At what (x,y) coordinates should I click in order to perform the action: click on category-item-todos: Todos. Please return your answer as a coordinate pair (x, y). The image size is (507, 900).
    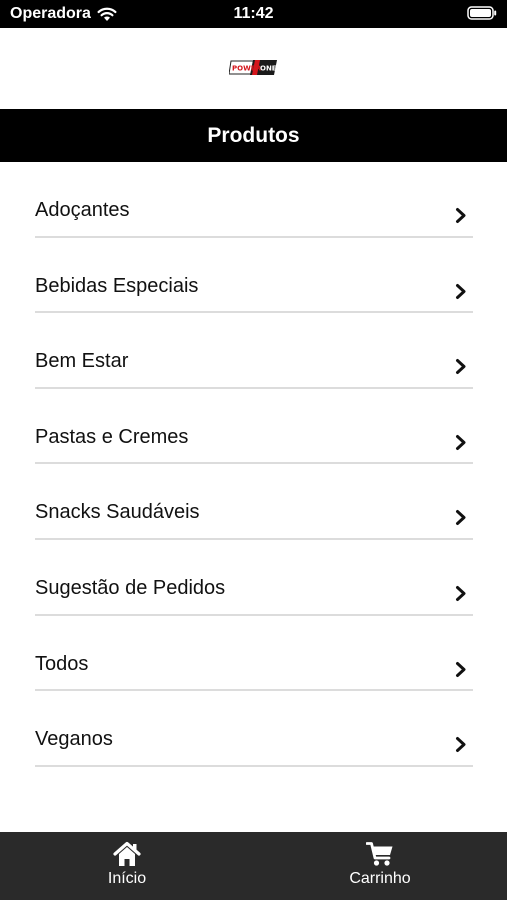
    Looking at the image, I should click on (254, 654).